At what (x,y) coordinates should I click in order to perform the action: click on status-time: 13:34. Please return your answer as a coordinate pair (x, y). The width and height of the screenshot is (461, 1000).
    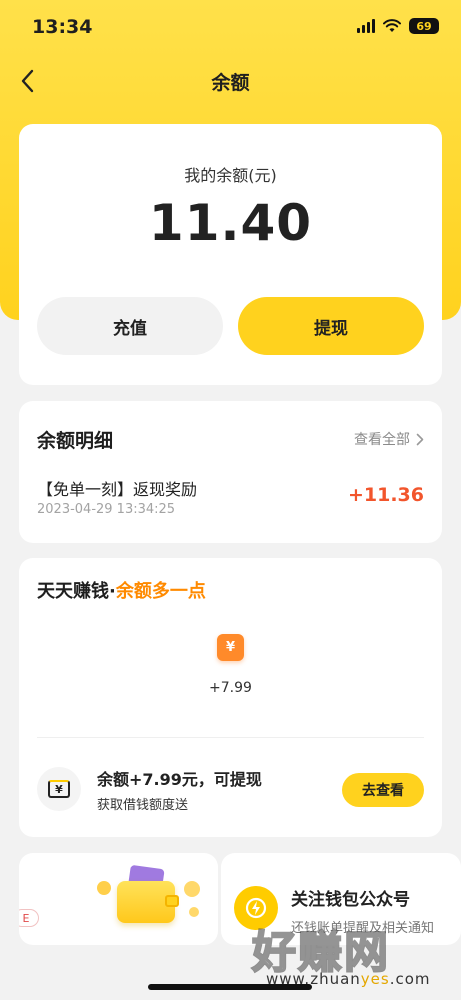
    Looking at the image, I should click on (62, 27).